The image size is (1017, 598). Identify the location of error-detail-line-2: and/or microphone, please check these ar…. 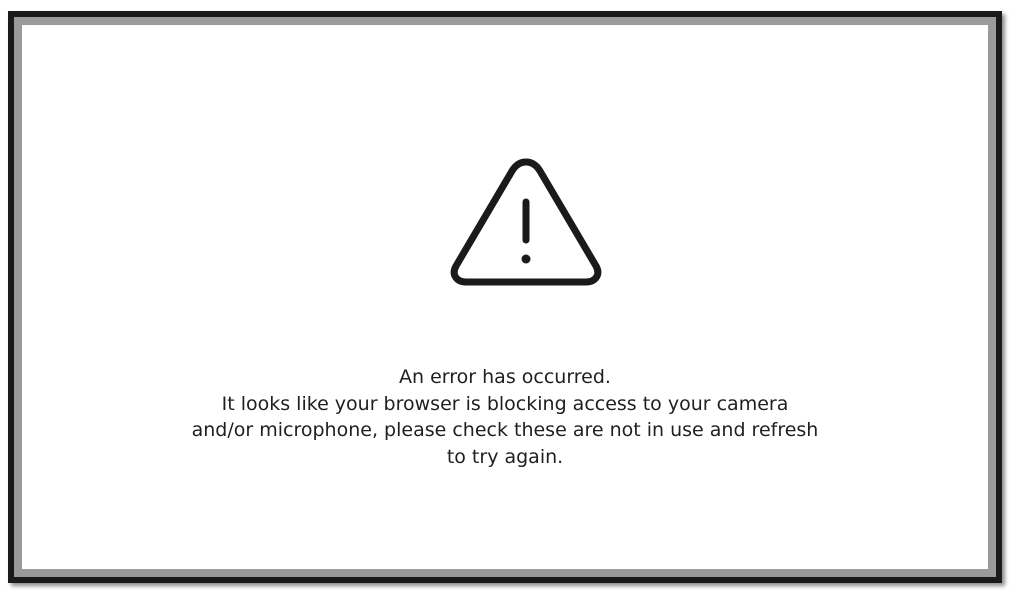
(505, 430).